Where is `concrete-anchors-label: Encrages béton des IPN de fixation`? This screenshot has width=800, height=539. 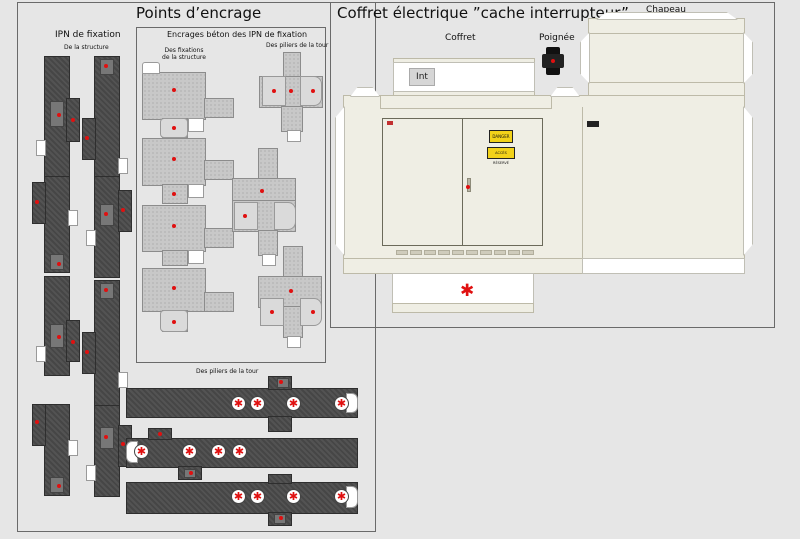
concrete-anchors-label: Encrages béton des IPN de fixation is located at coordinates (237, 34).